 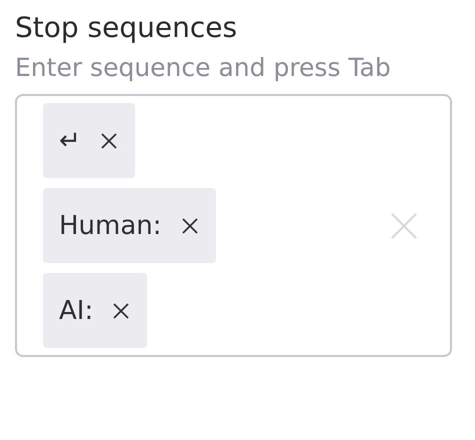 I want to click on field-label: Stop sequences, so click(x=126, y=28).